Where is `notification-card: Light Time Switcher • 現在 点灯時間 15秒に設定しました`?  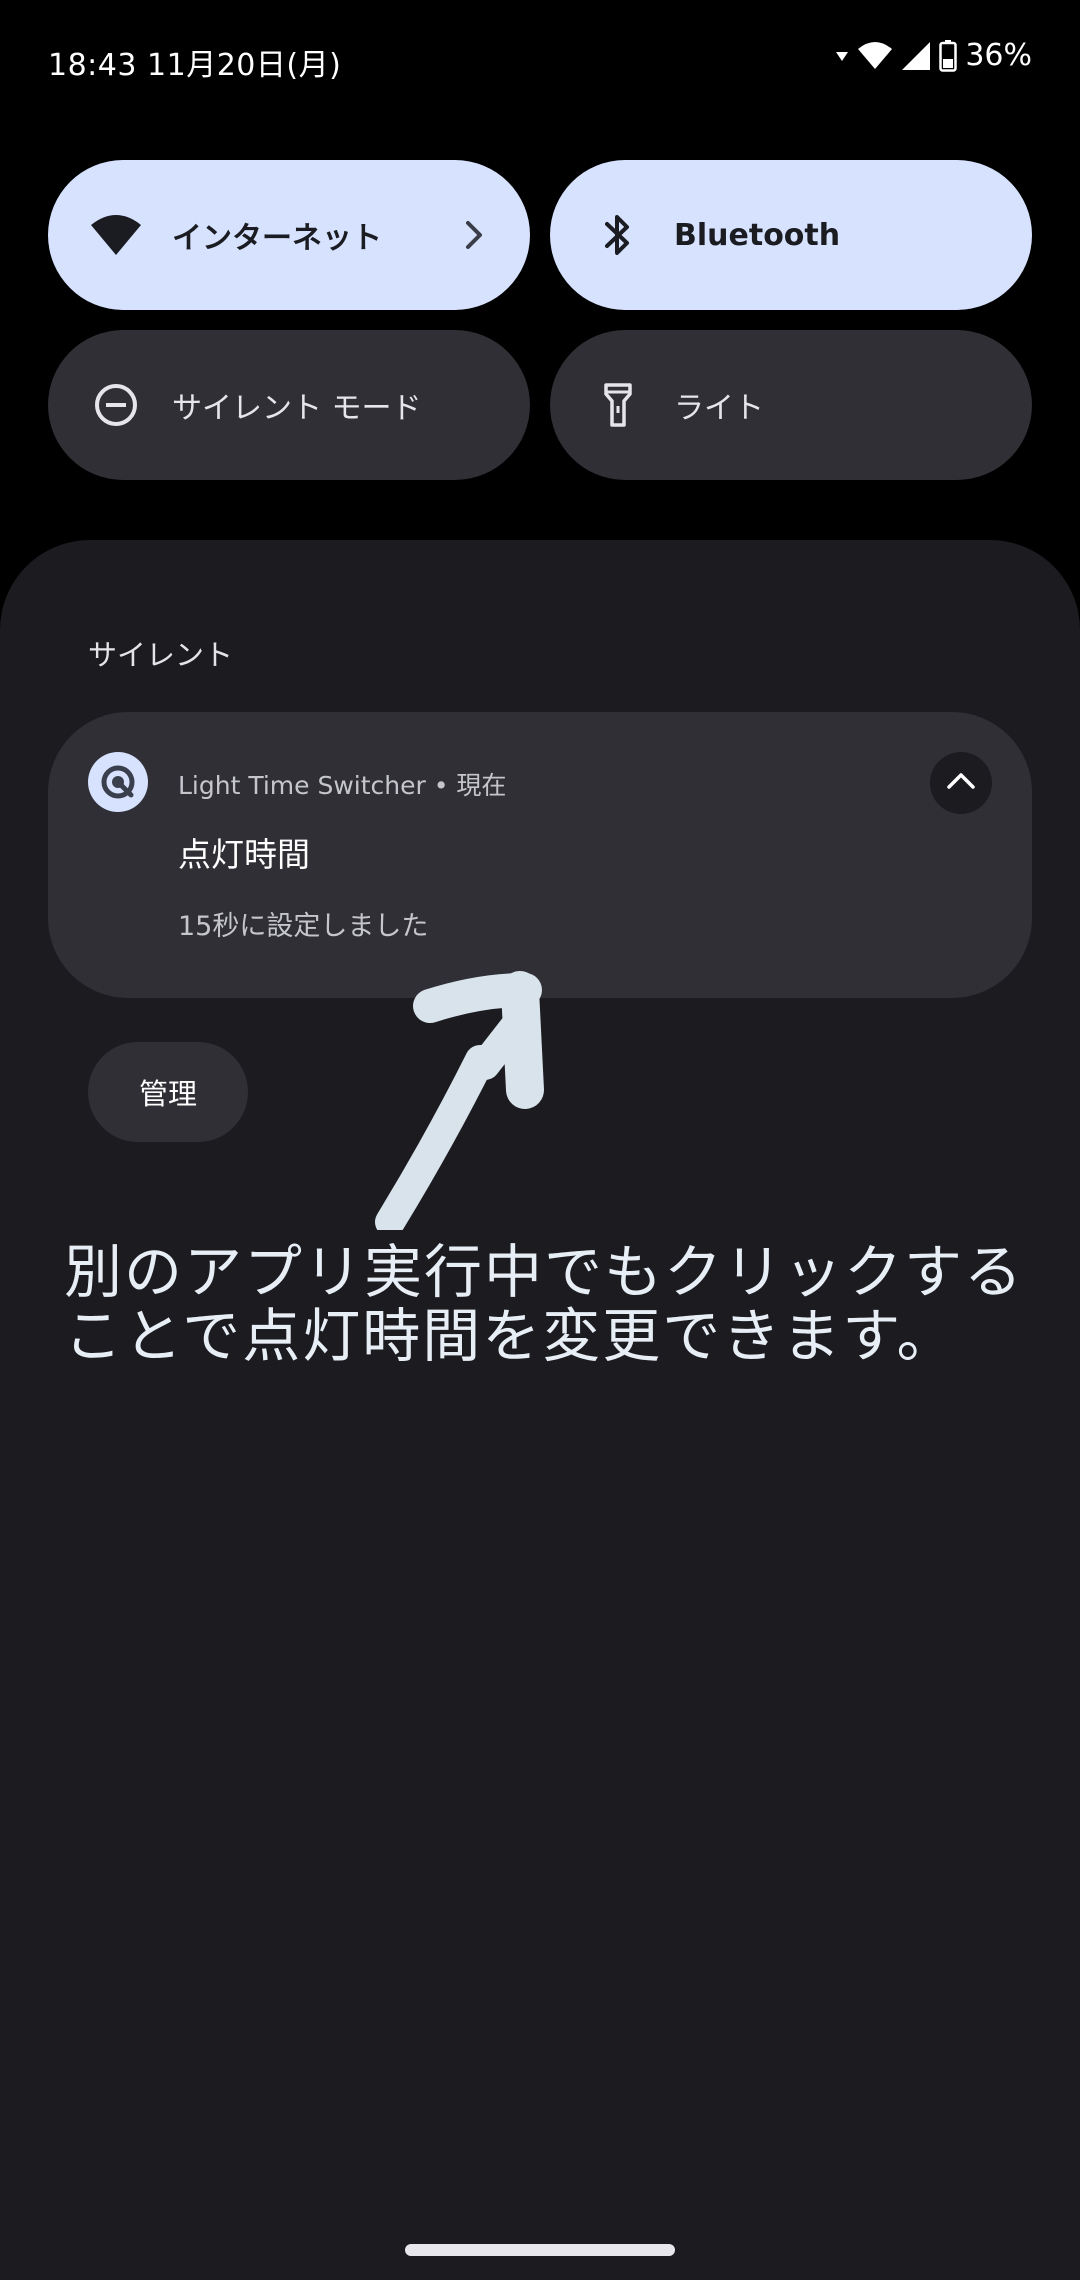 notification-card: Light Time Switcher • 現在 点灯時間 15秒に設定しました is located at coordinates (540, 855).